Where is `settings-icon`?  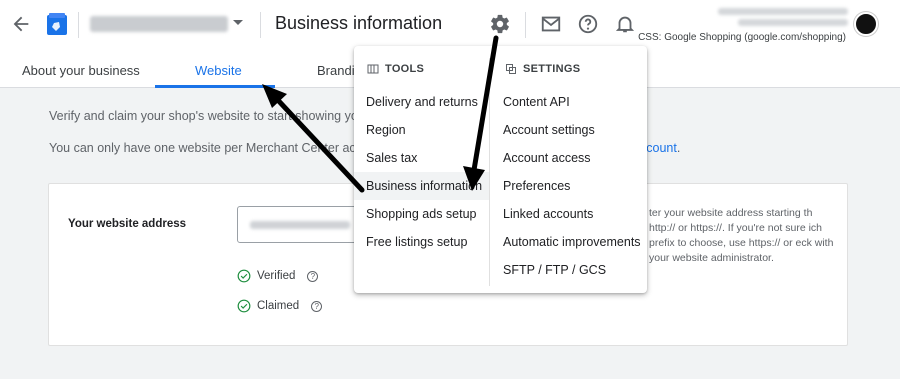 settings-icon is located at coordinates (511, 69).